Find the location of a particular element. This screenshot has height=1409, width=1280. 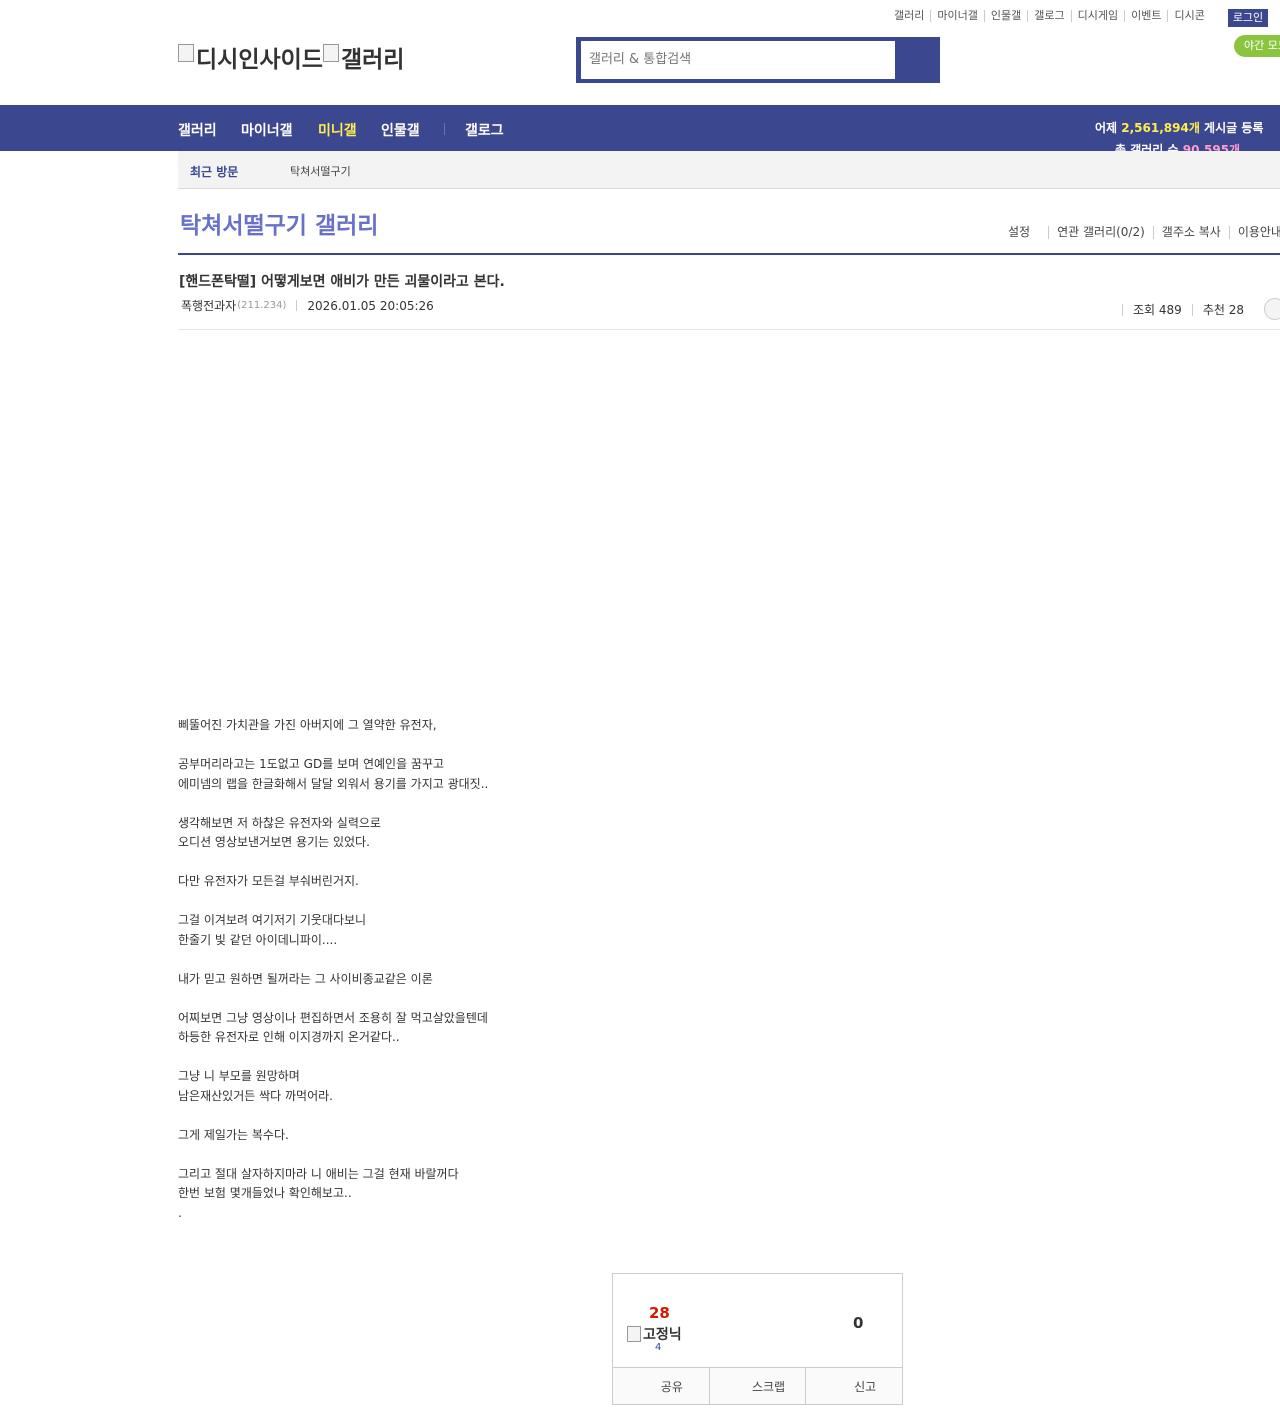

nav-stat-posts: 어제 2,561,894개 게시글 등록 is located at coordinates (1179, 128).